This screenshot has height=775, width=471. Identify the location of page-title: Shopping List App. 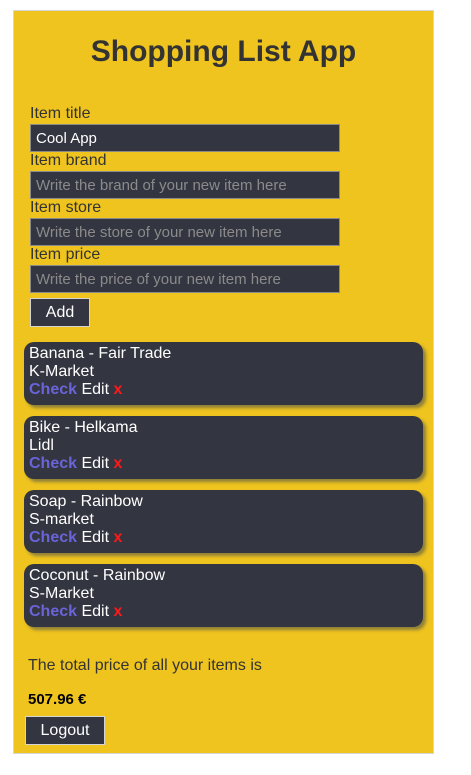
(223, 51).